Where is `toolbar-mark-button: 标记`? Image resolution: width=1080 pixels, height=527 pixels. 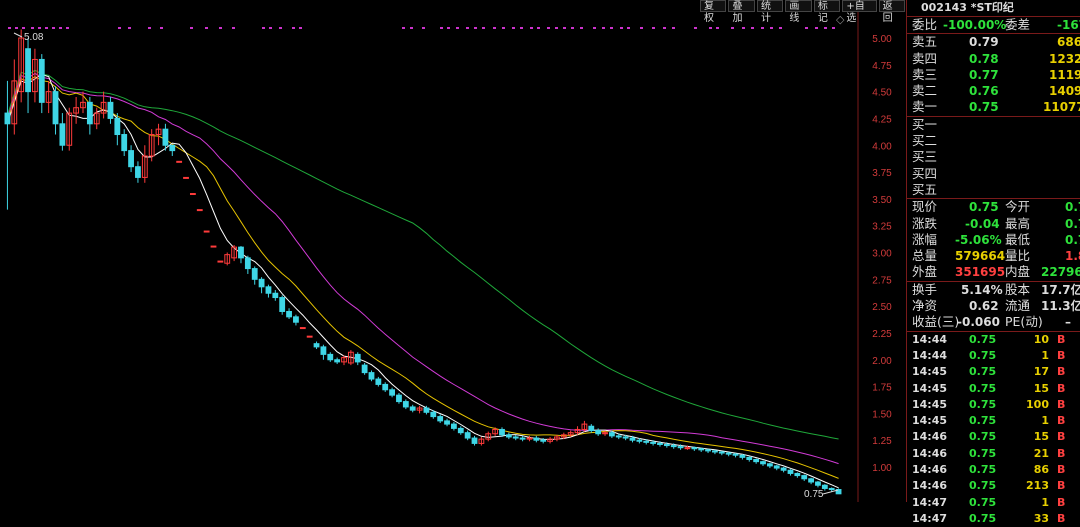
toolbar-mark-button: 标记 is located at coordinates (827, 12).